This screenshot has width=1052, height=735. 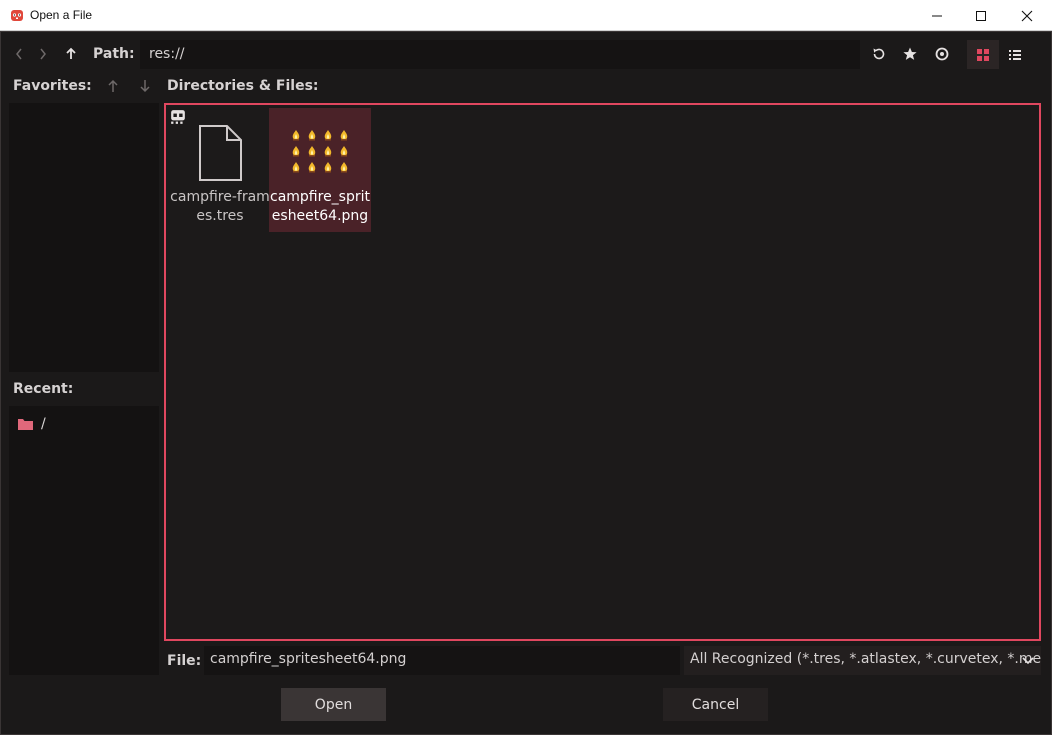 I want to click on favorite-button, so click(x=910, y=54).